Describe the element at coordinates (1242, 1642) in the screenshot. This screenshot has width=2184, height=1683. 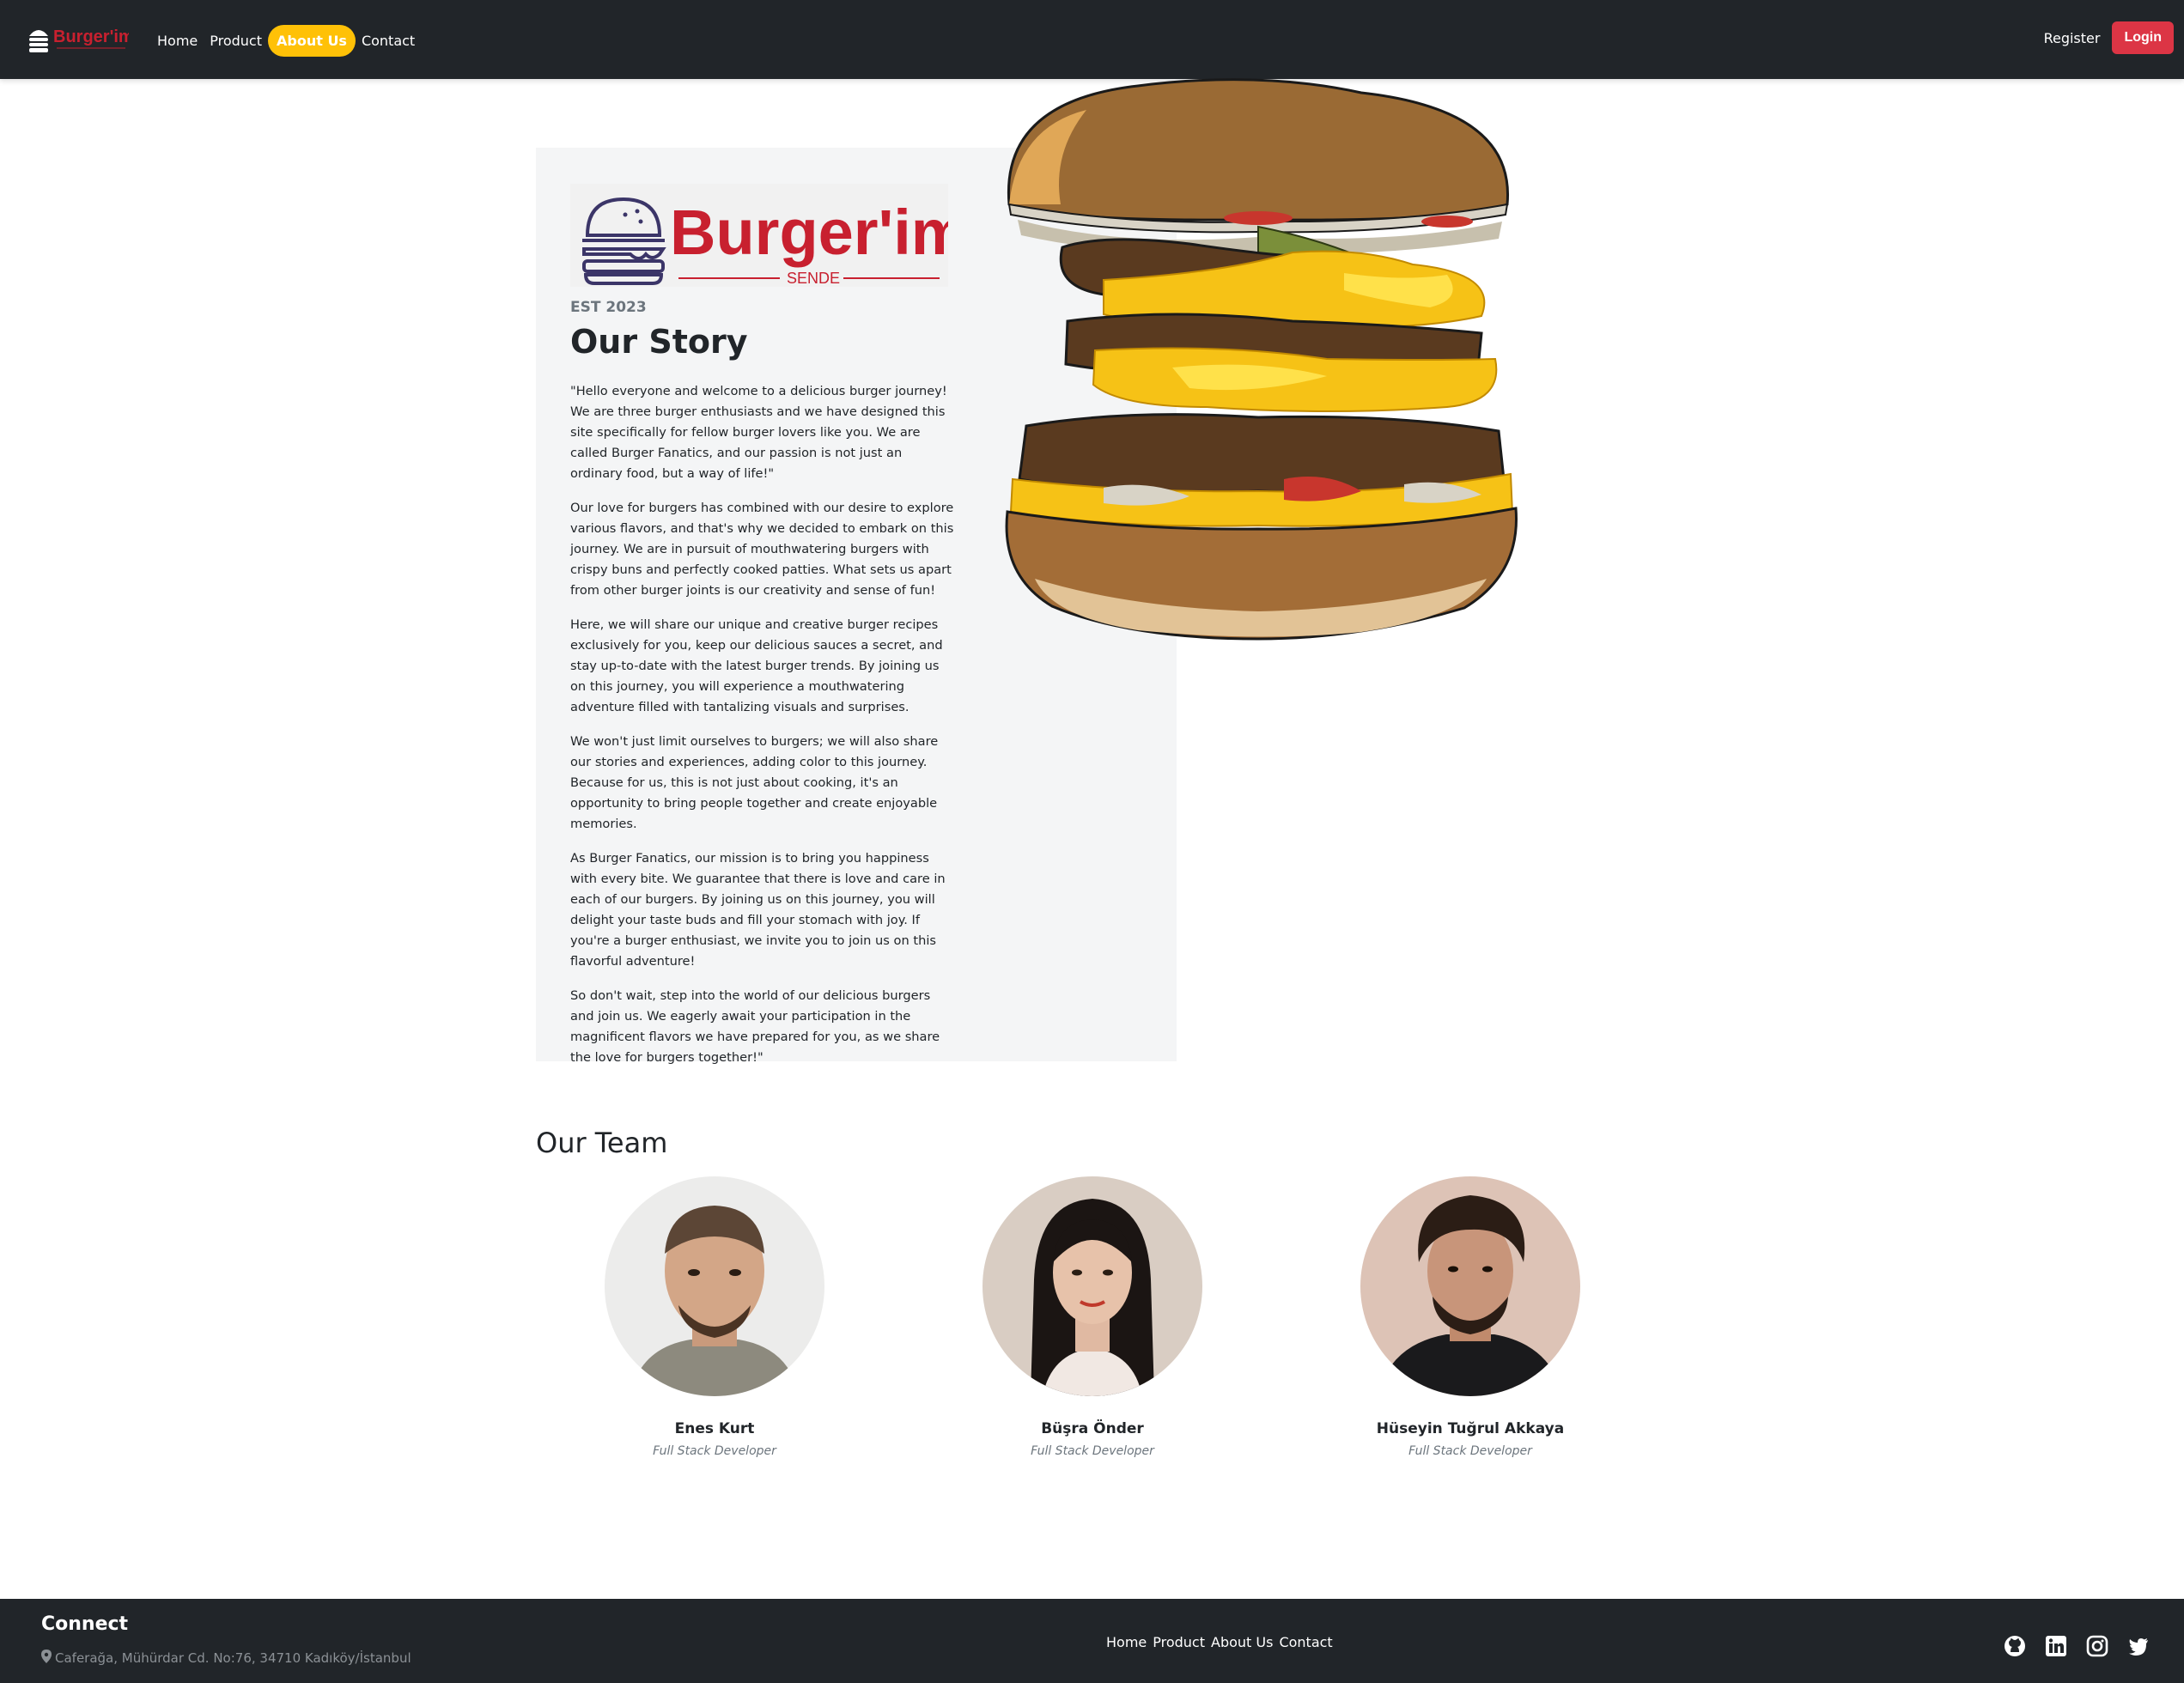
I see `footer-link-about-us: About Us` at that location.